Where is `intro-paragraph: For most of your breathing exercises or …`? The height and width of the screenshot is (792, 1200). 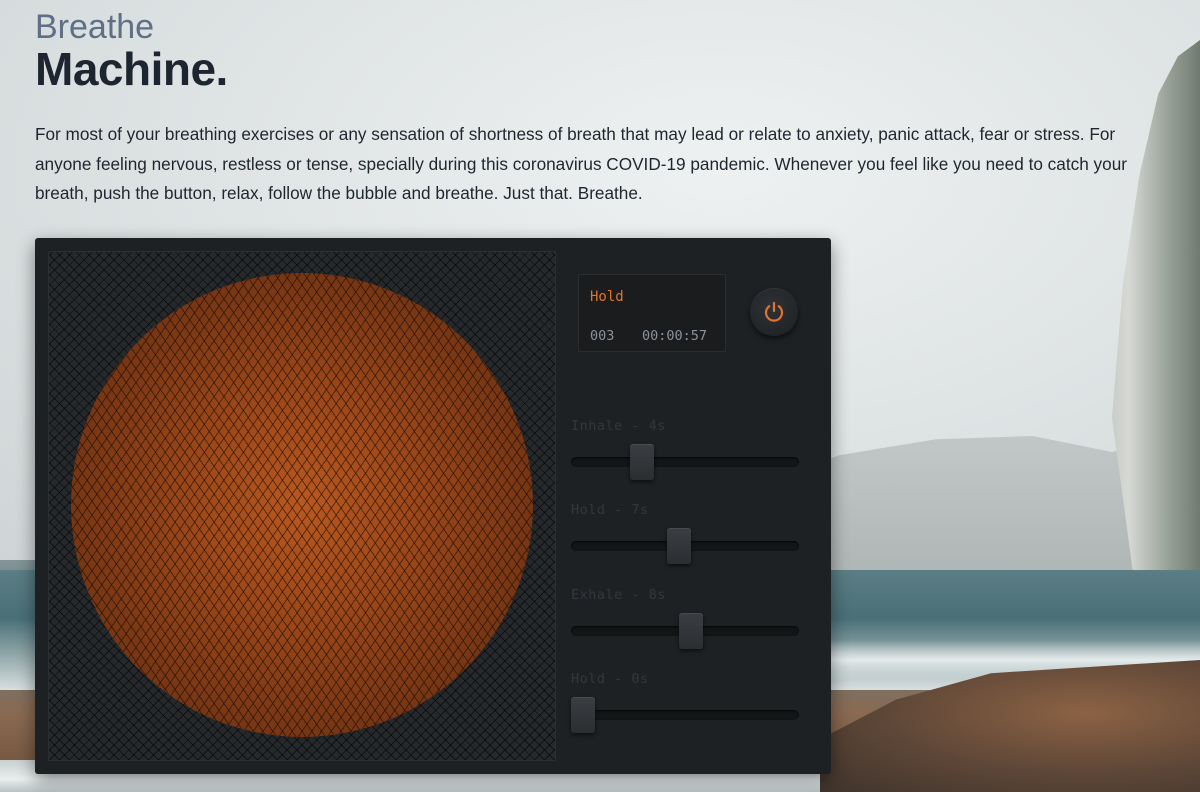
intro-paragraph: For most of your breathing exercises or … is located at coordinates (581, 163).